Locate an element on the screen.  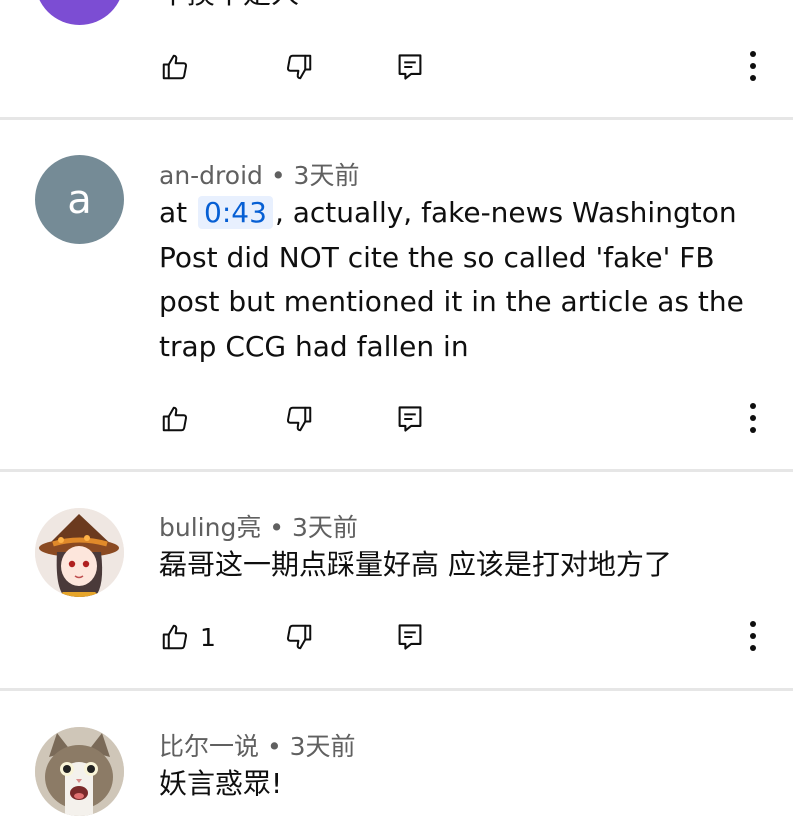
avatar: a is located at coordinates (79, 199).